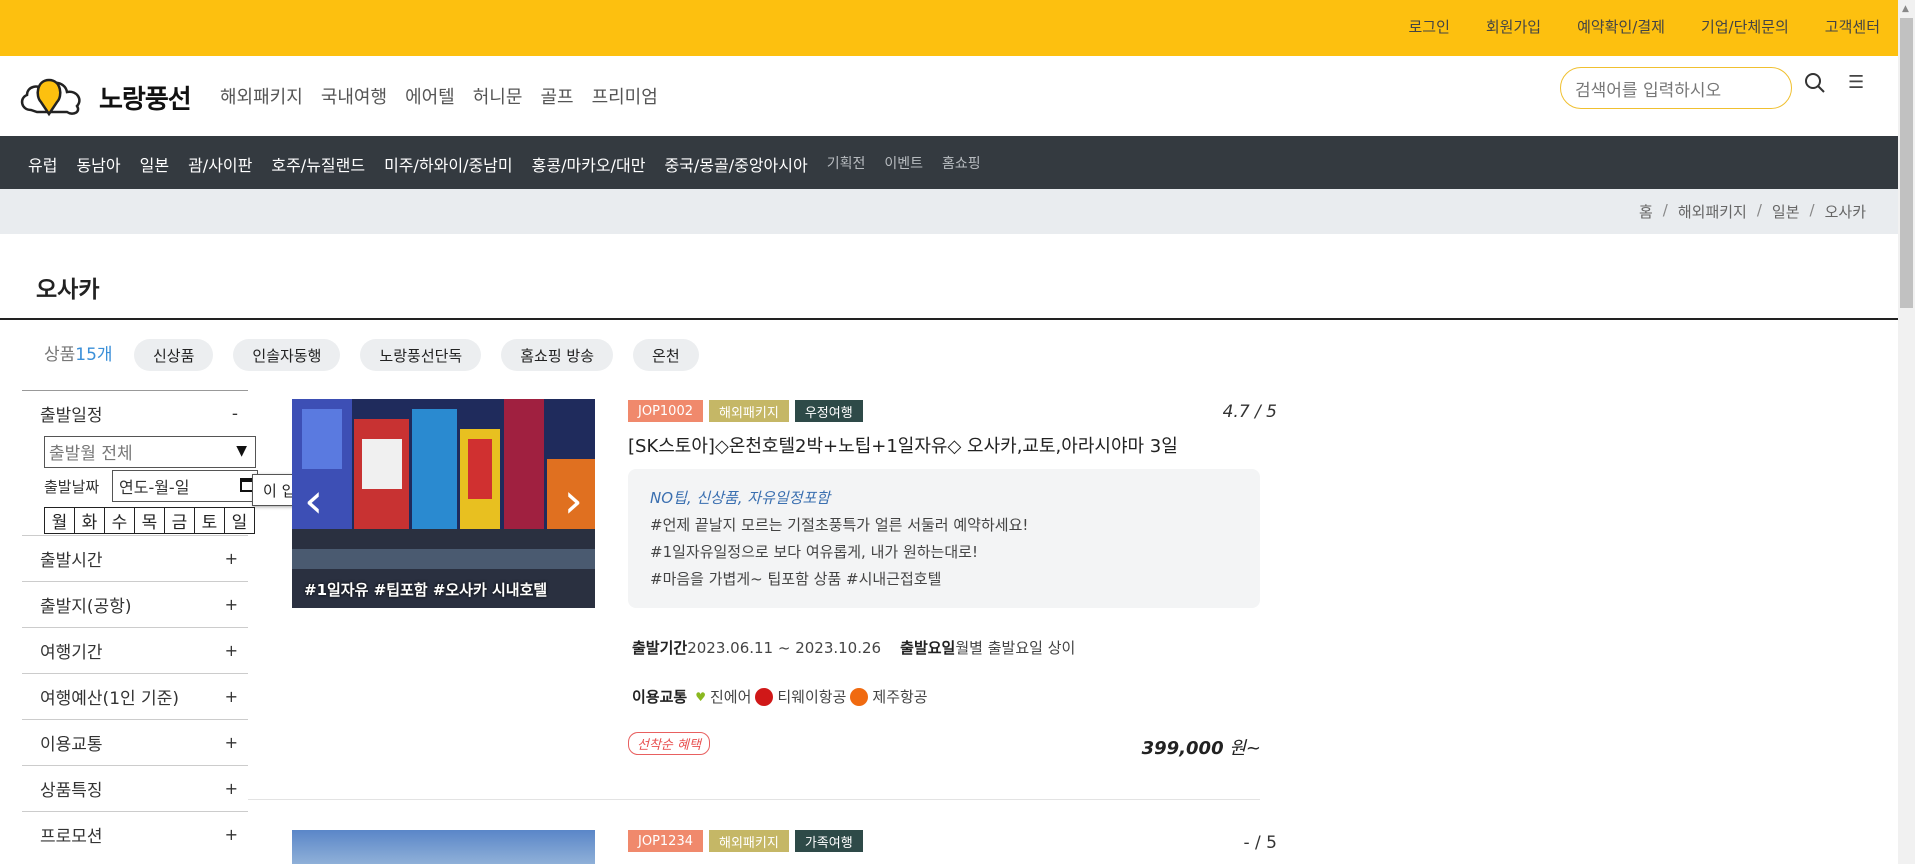 Image resolution: width=1915 pixels, height=864 pixels. What do you see at coordinates (740, 498) in the screenshot?
I see `product-highlight: NO팁, 신상품, 자유일정포함` at bounding box center [740, 498].